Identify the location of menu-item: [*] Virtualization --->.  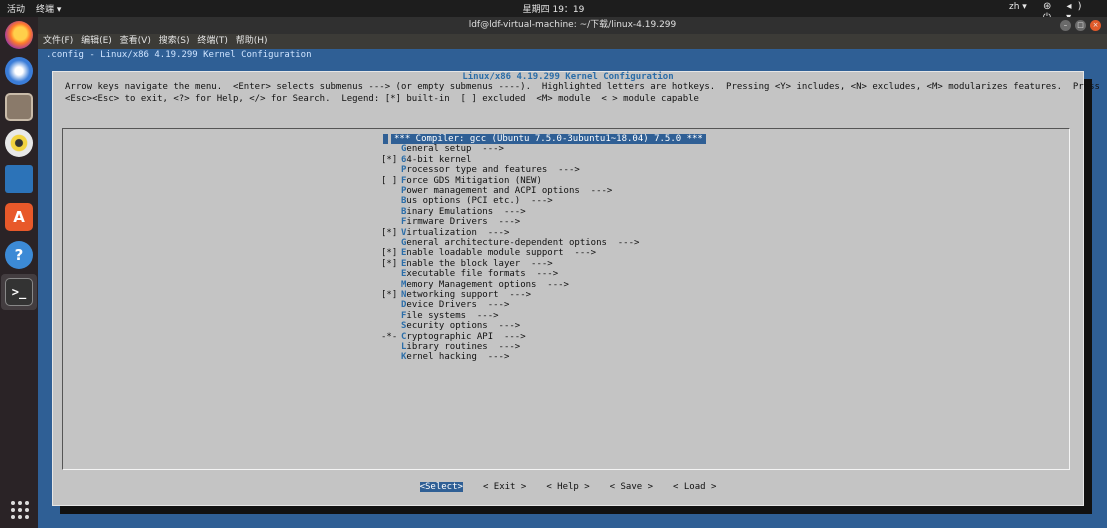
(445, 233).